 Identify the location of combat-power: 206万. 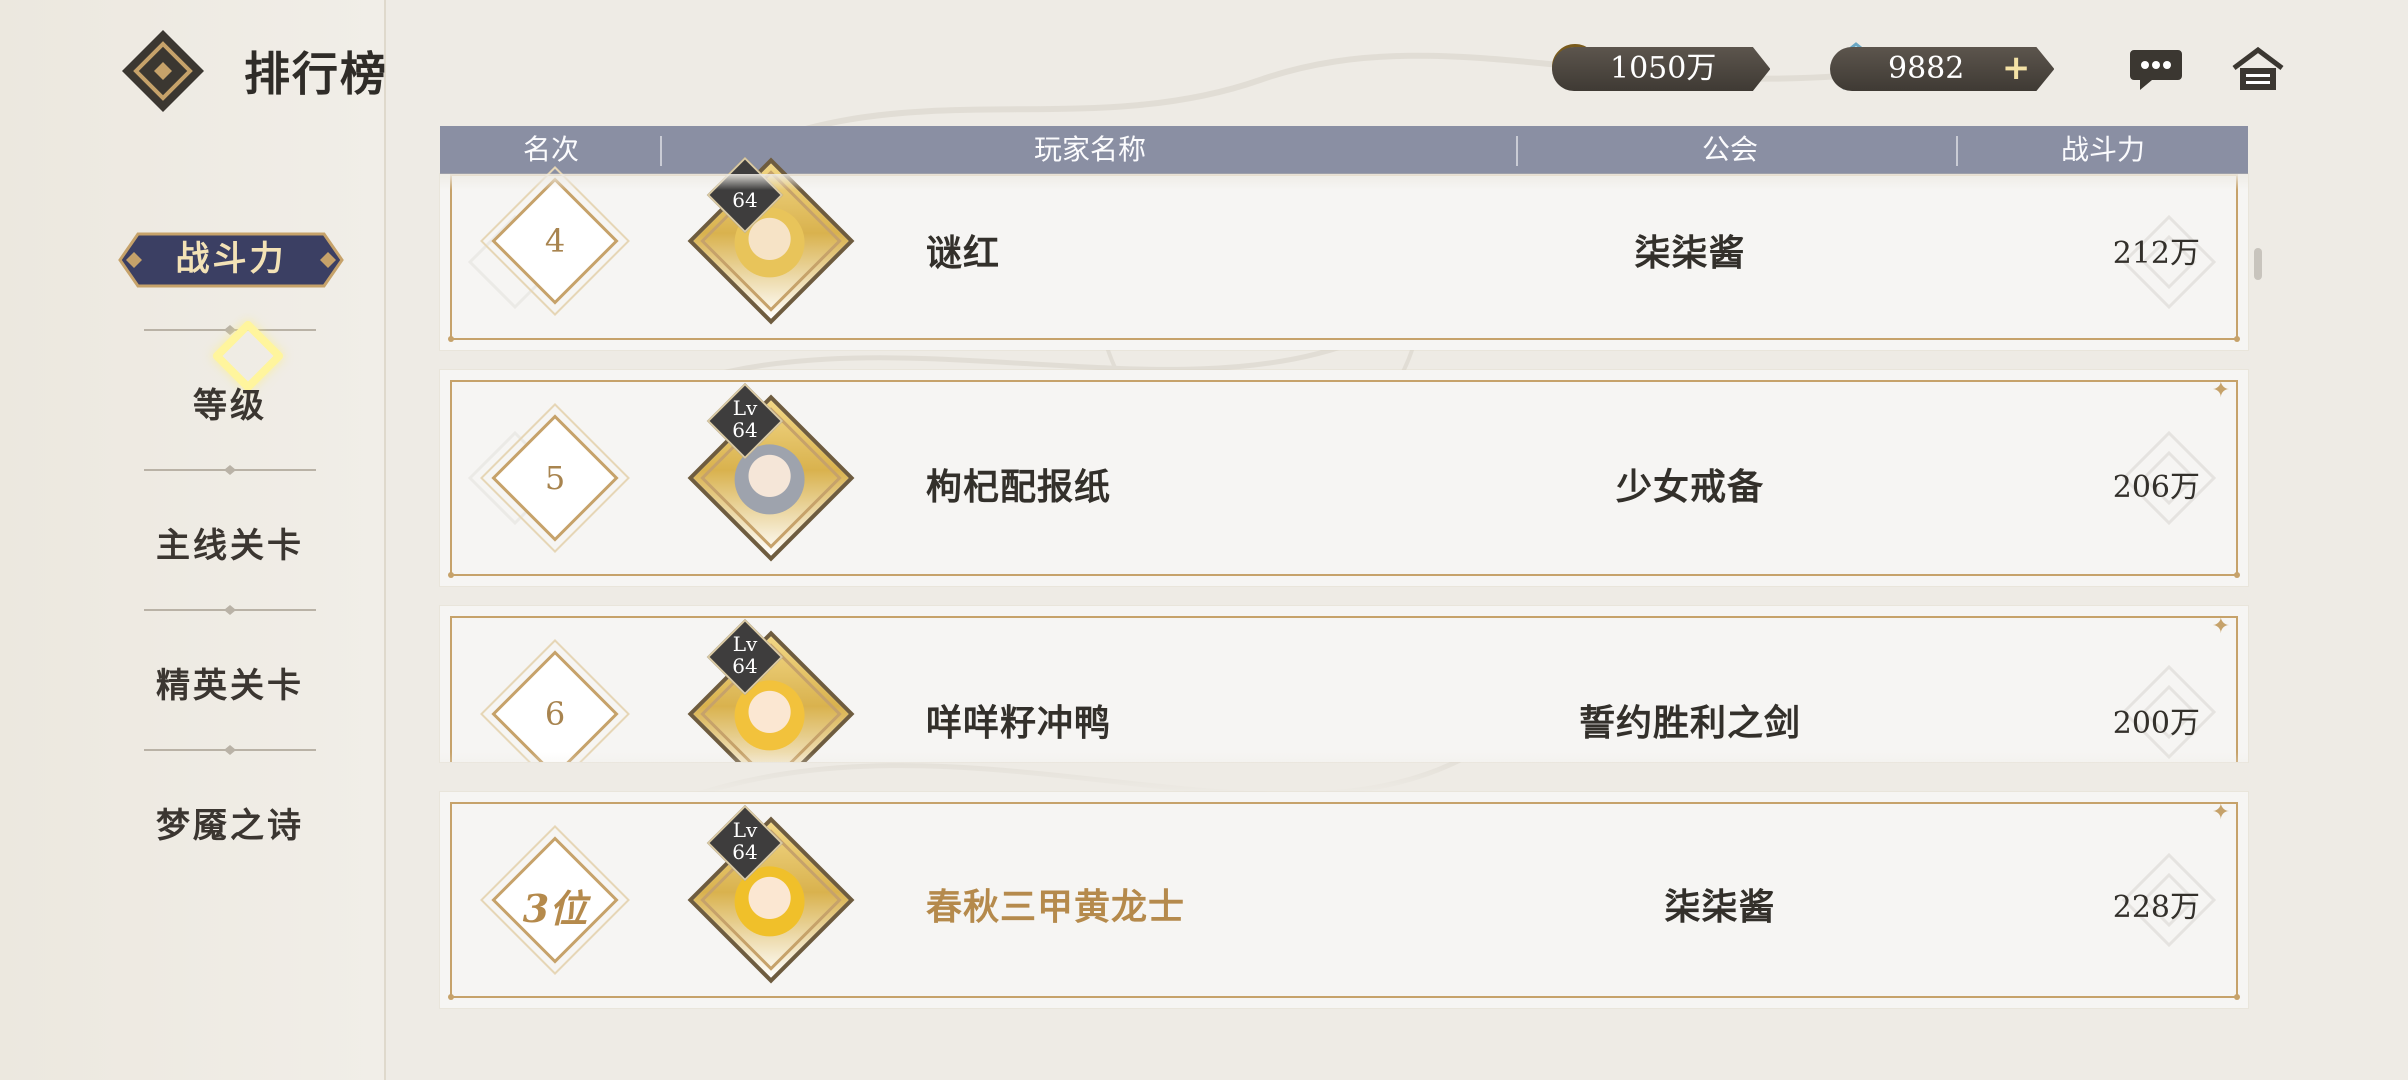
(2156, 487).